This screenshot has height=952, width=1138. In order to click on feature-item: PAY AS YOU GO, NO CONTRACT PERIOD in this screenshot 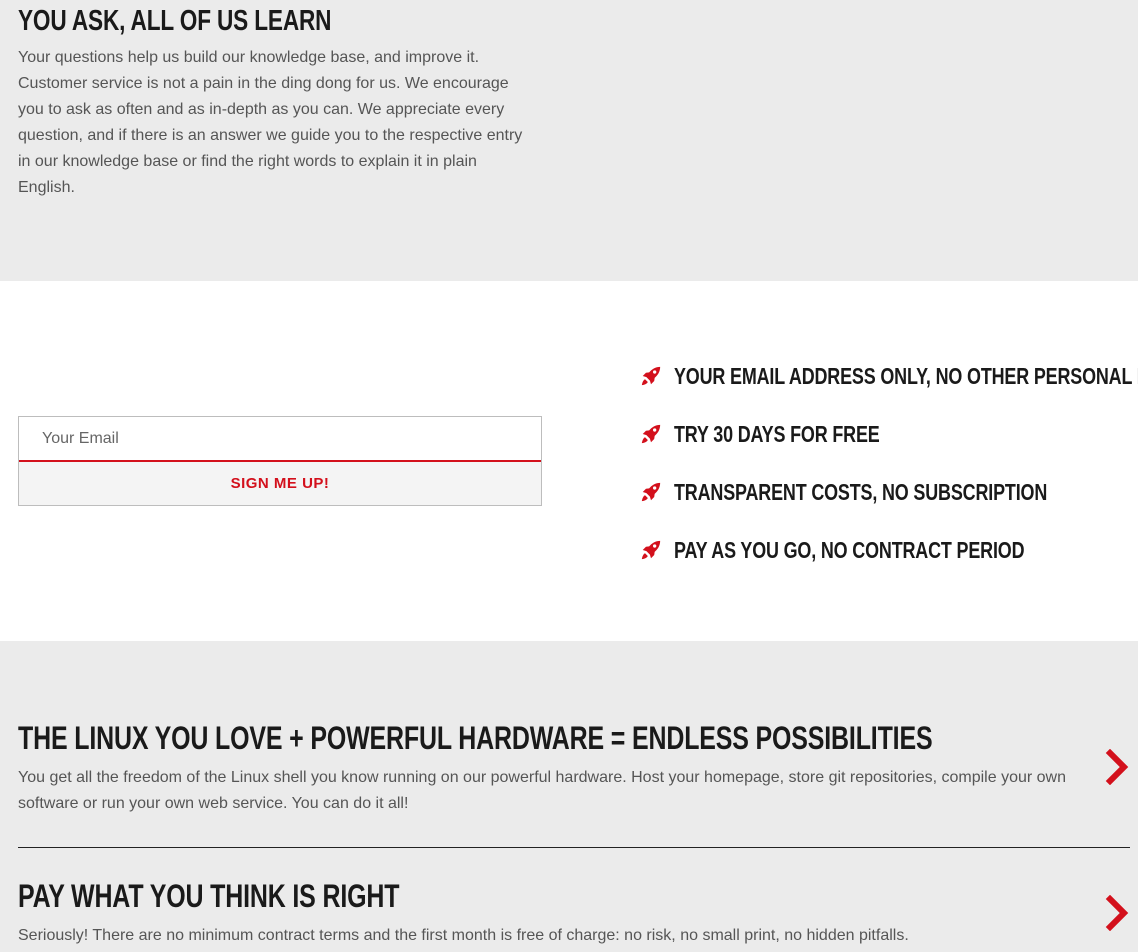, I will do `click(881, 550)`.